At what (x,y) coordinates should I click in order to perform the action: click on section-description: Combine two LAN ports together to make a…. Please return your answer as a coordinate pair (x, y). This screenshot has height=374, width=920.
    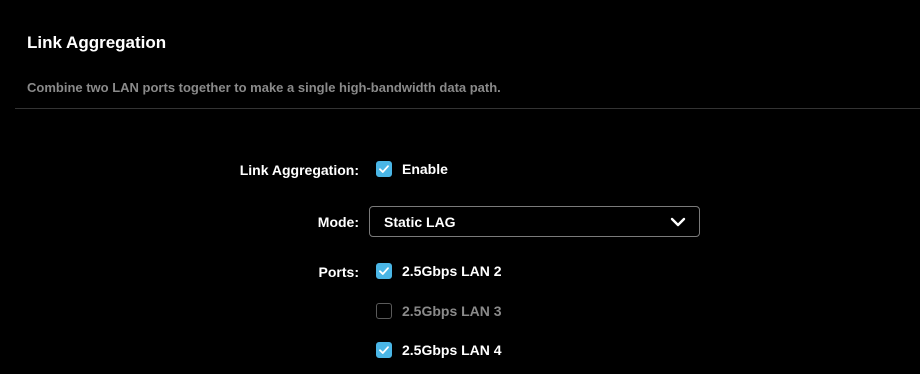
    Looking at the image, I should click on (264, 87).